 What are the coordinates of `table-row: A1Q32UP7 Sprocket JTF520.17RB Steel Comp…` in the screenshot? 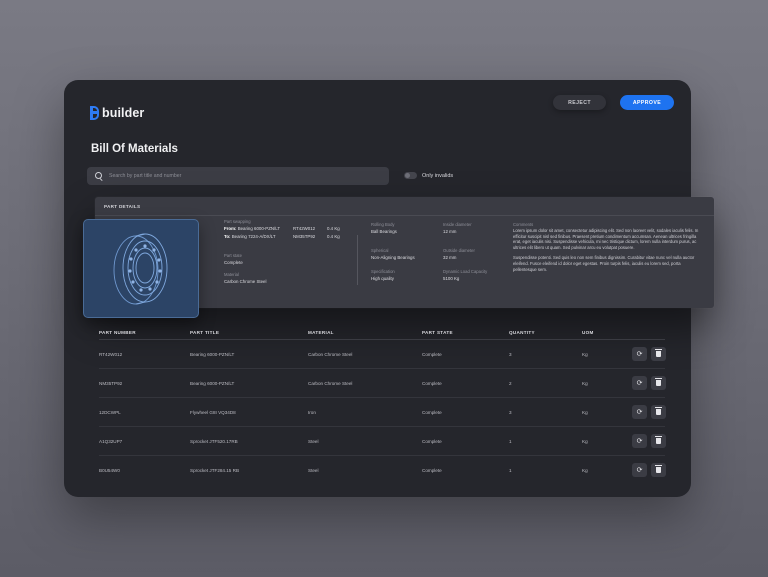 It's located at (382, 441).